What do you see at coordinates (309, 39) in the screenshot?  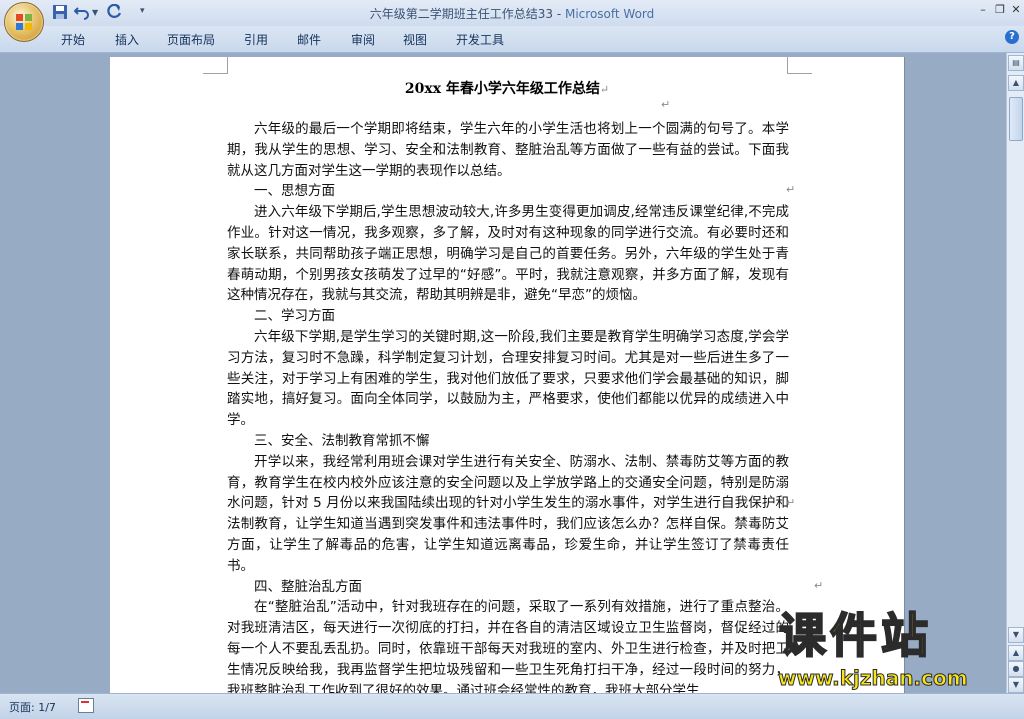 I see `tab-mailings: 邮件` at bounding box center [309, 39].